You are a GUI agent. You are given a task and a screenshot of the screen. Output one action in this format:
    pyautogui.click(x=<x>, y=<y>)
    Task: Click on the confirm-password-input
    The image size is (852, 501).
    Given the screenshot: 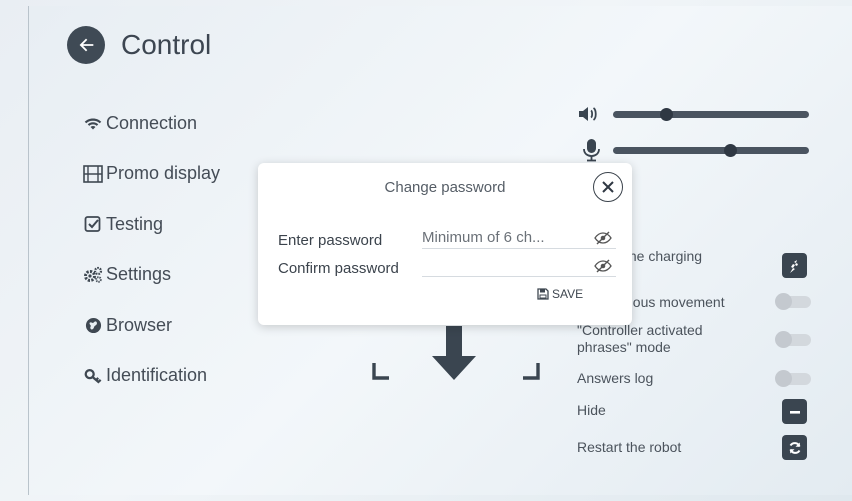 What is the action you would take?
    pyautogui.click(x=519, y=266)
    